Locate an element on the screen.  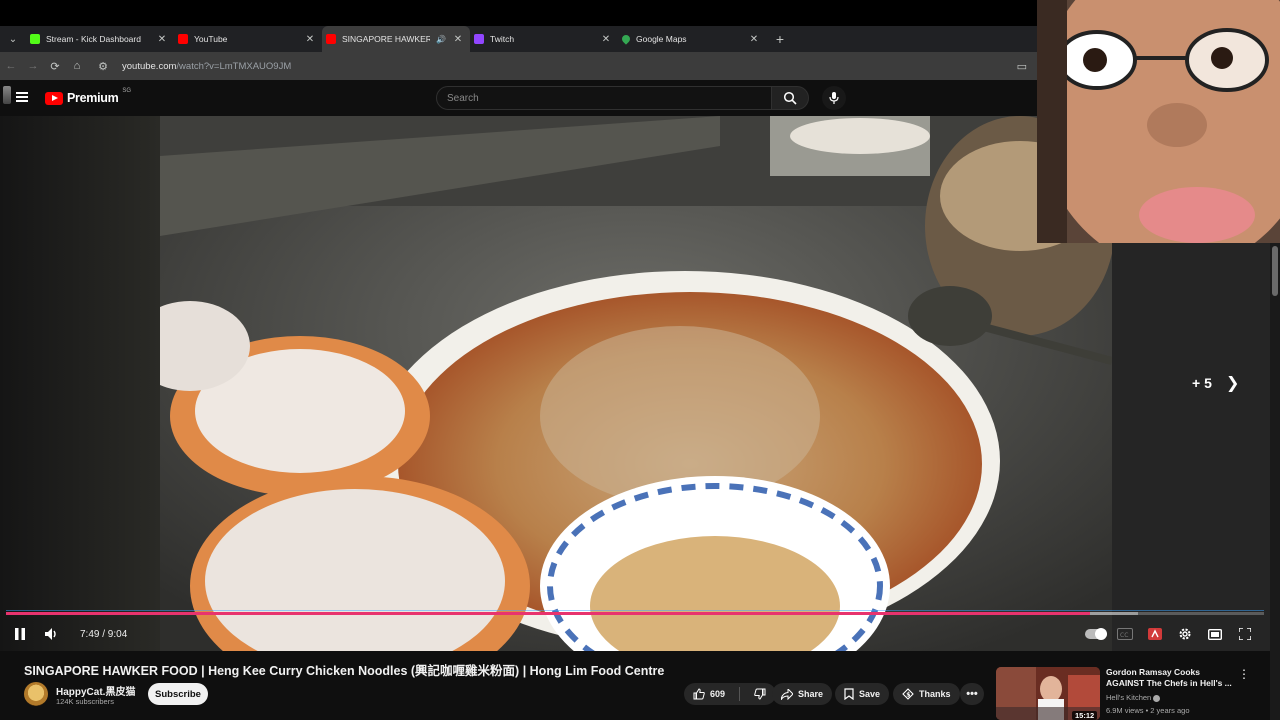
search-input: Search is located at coordinates (604, 98).